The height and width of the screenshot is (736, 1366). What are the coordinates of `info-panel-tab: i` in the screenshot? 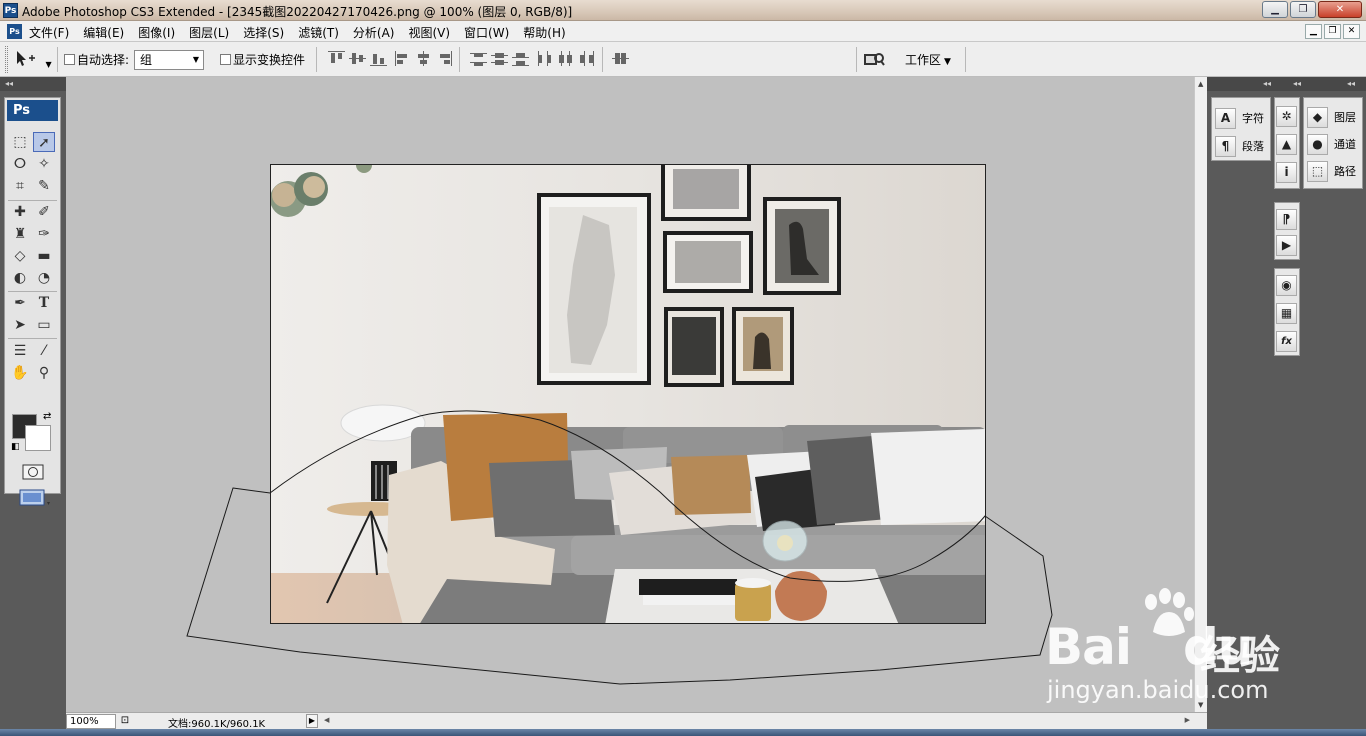 It's located at (1286, 172).